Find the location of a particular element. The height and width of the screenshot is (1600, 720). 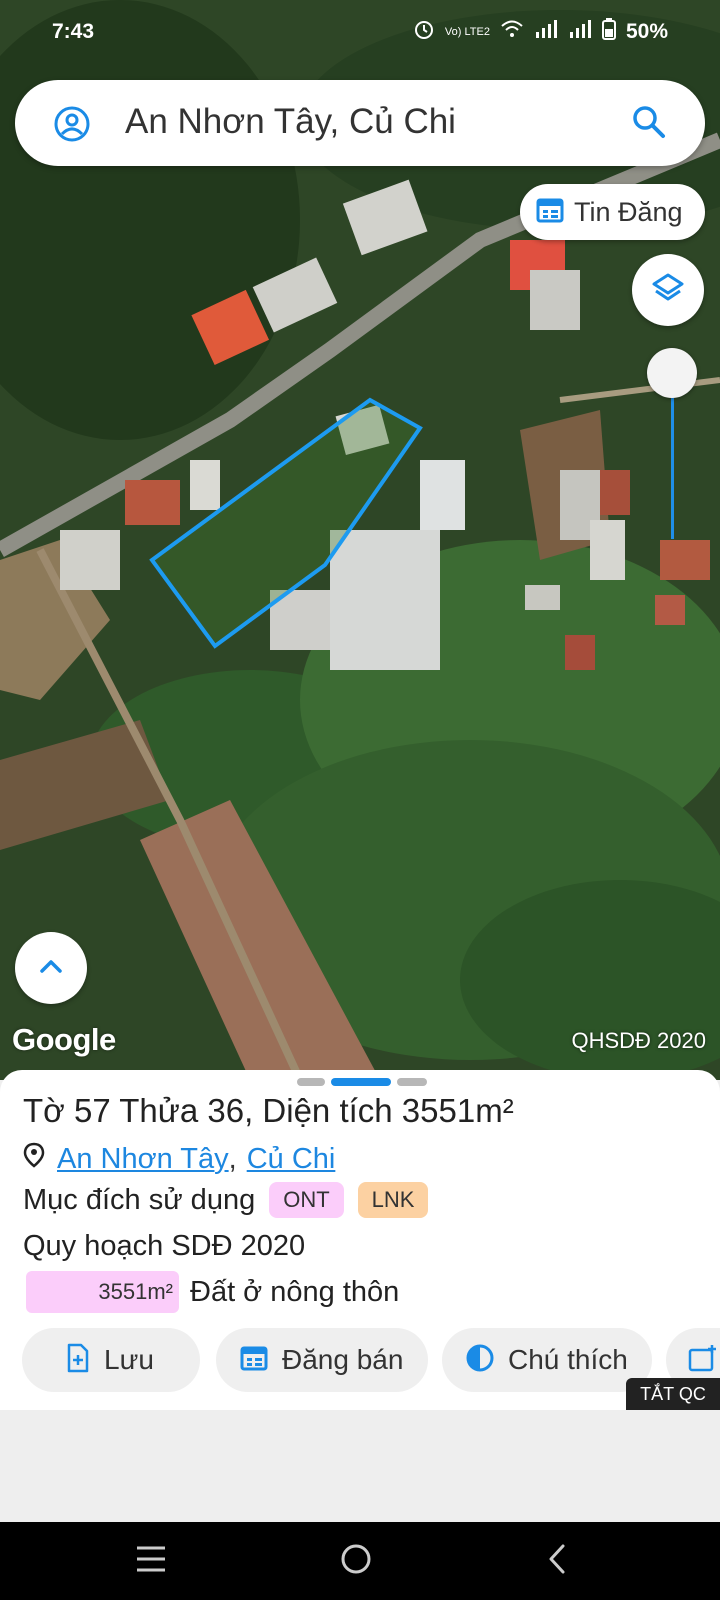

land-use-area-bar: 3551m² is located at coordinates (102, 1292).